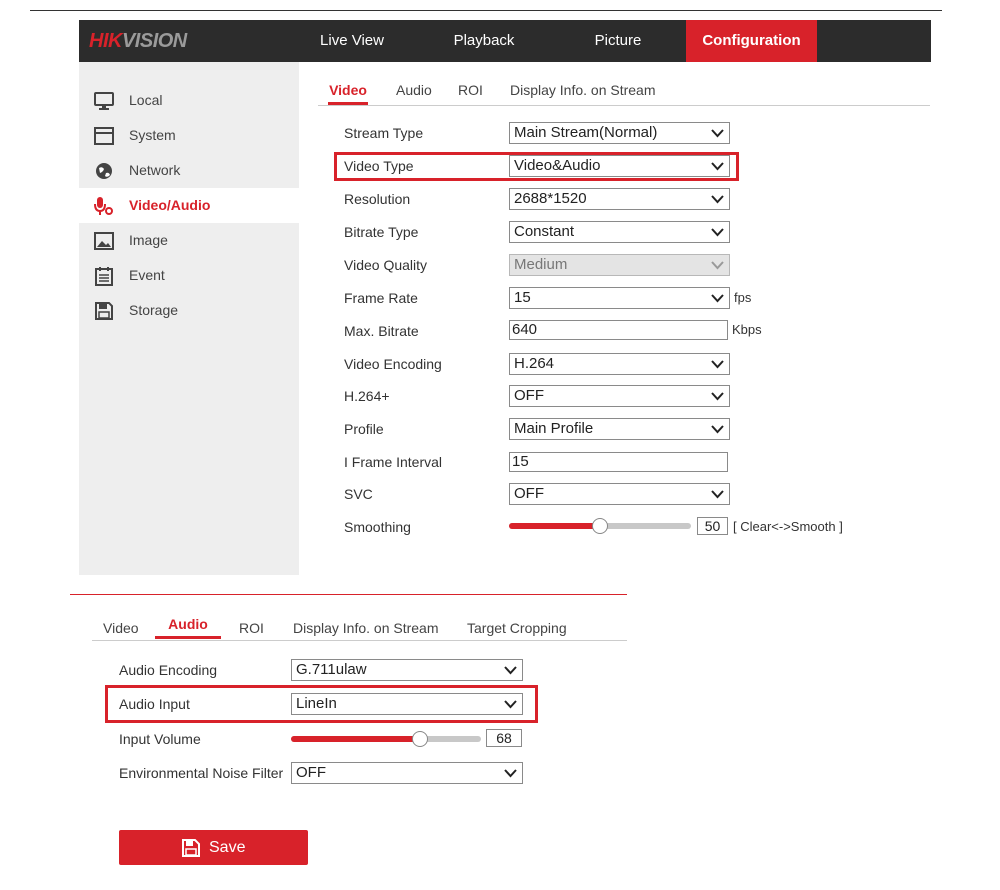 The image size is (1000, 890). Describe the element at coordinates (189, 100) in the screenshot. I see `sidebar-item-local: Local` at that location.